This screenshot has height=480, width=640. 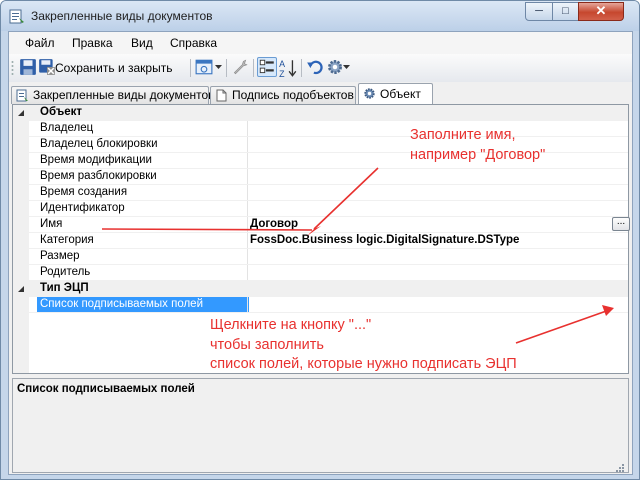 I want to click on categorized-view-icon, so click(x=266, y=66).